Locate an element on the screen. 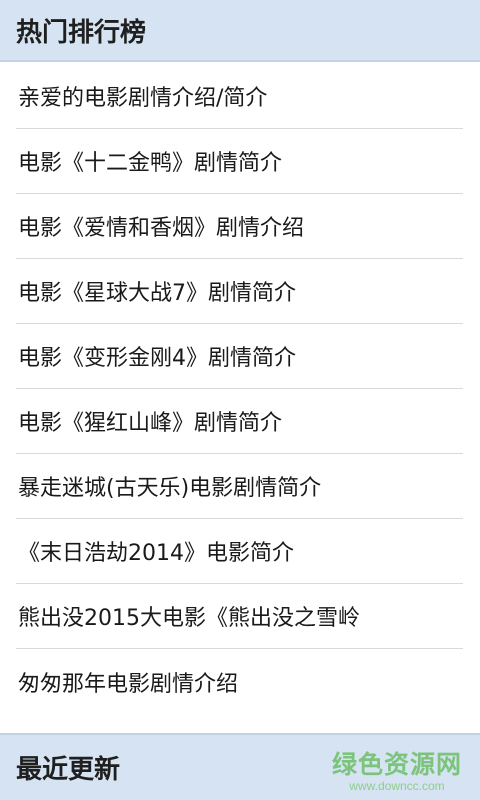  list-item: 暴走迷城(古天乐)电影剧情简介 is located at coordinates (239, 486).